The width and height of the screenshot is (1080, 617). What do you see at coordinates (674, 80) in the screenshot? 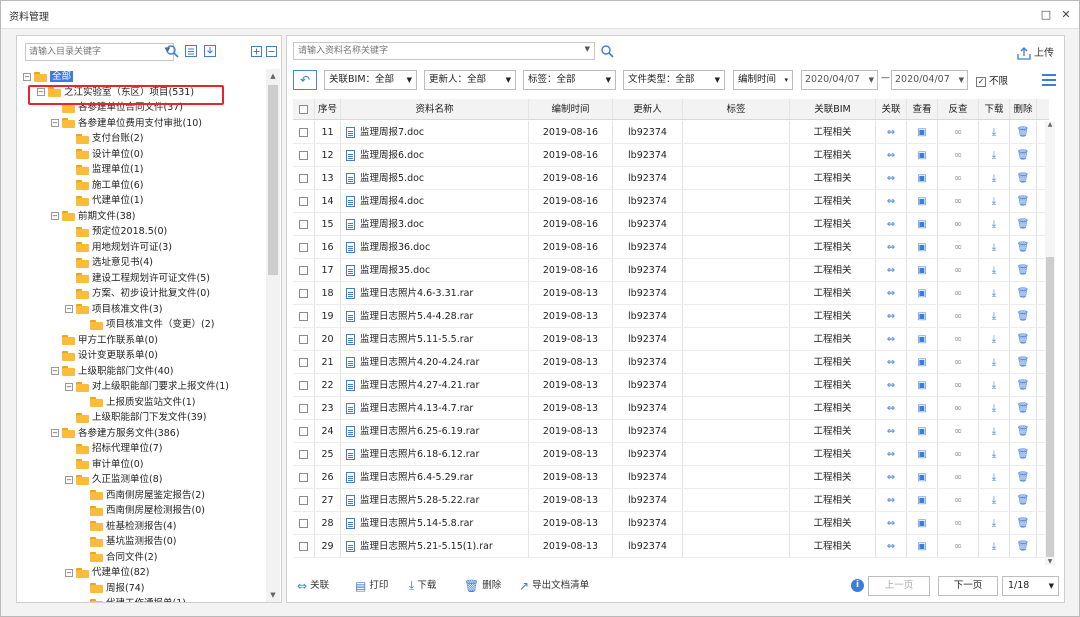
I see `filetype-filter: 文件类型：全部 ▼` at bounding box center [674, 80].